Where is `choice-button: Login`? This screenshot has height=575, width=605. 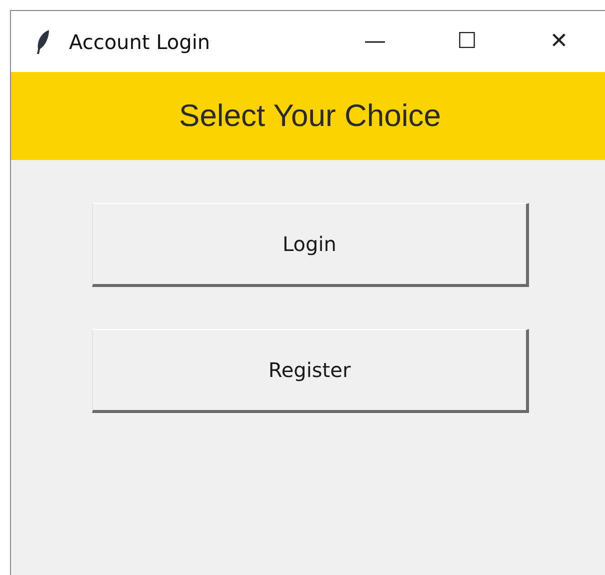 choice-button: Login is located at coordinates (310, 245).